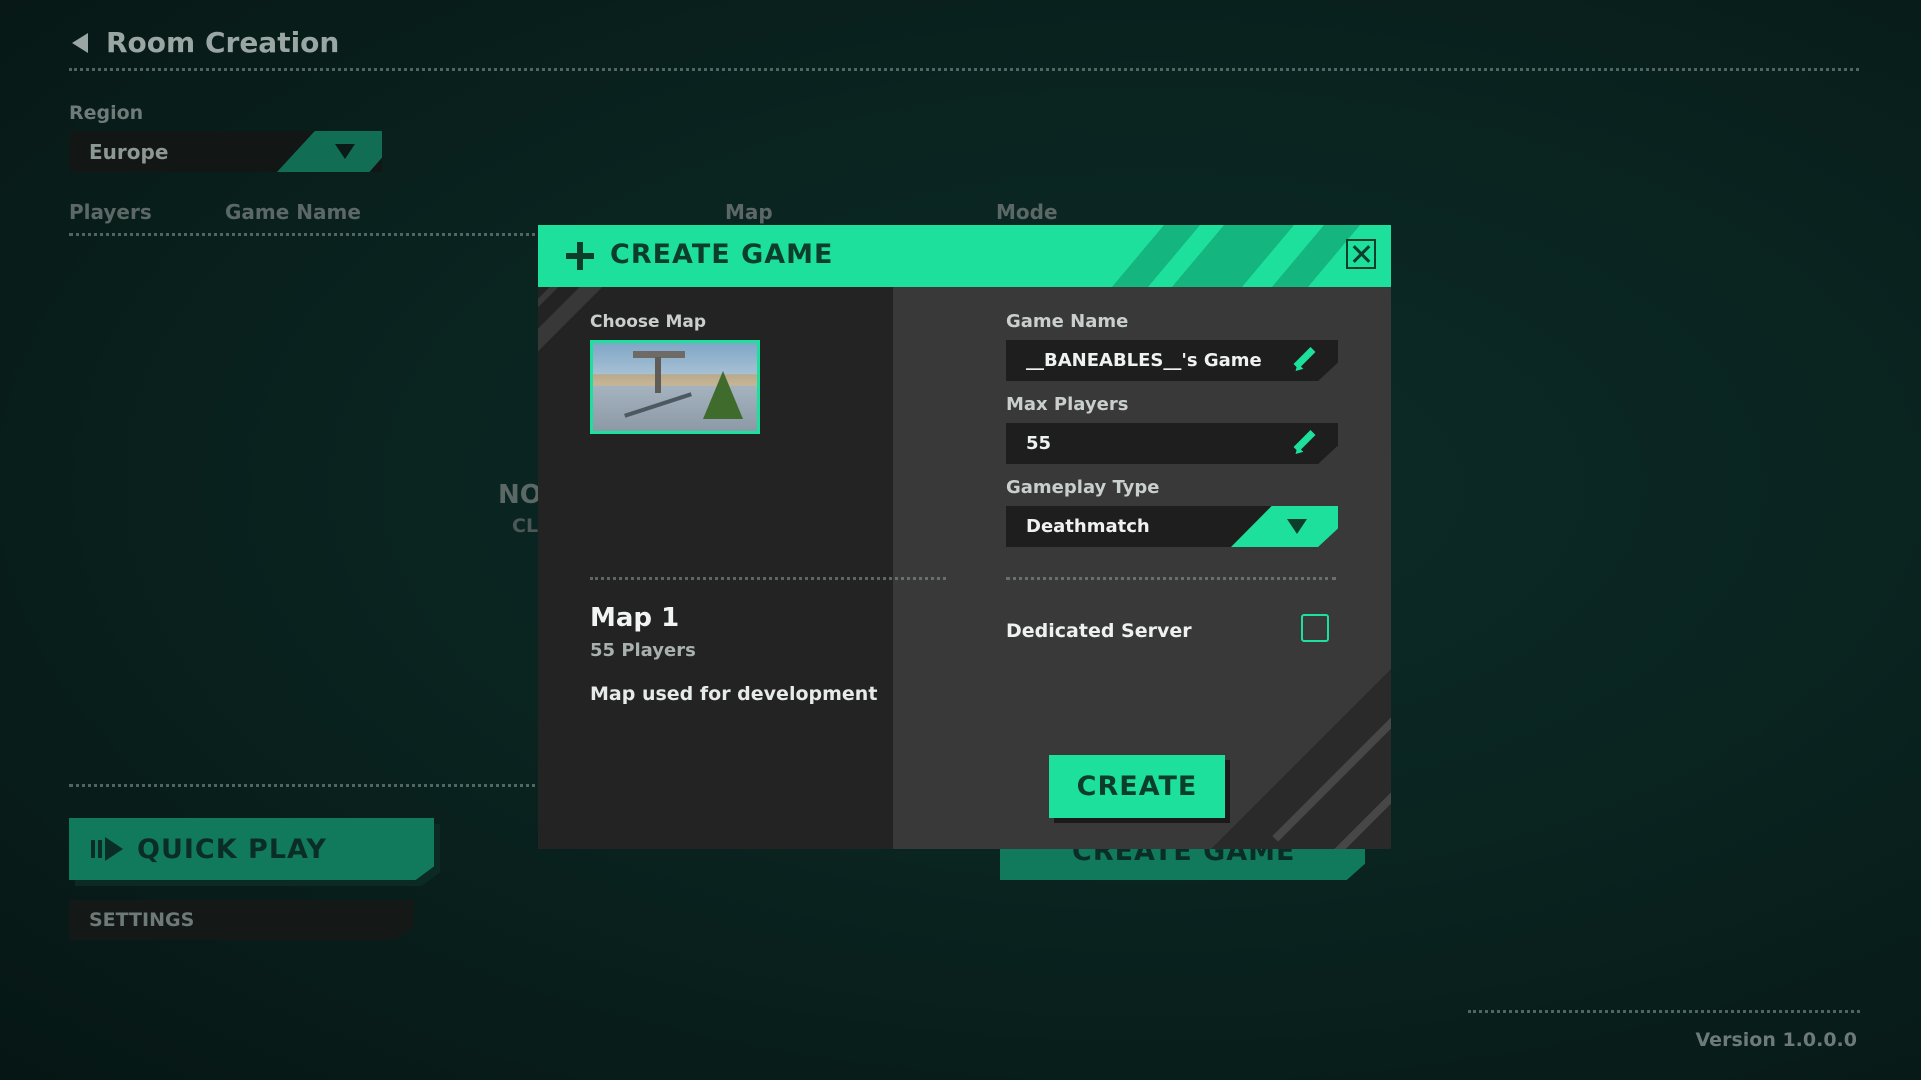 This screenshot has width=1921, height=1080. Describe the element at coordinates (80, 42) in the screenshot. I see `back-arrow-icon` at that location.